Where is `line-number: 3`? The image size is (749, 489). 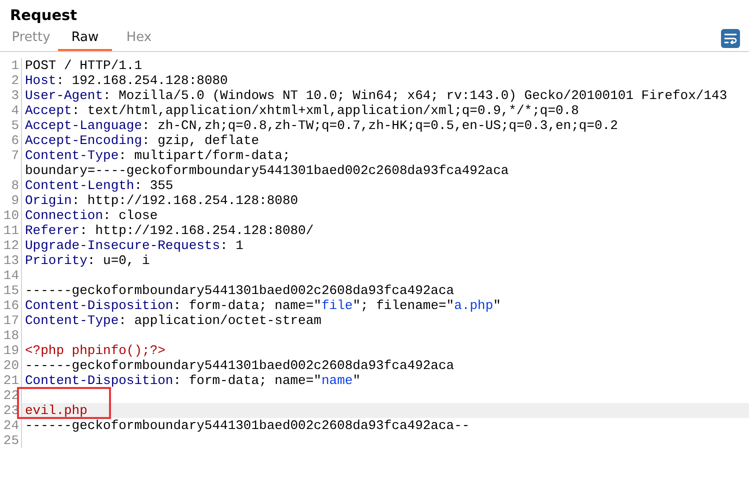 line-number: 3 is located at coordinates (11, 95).